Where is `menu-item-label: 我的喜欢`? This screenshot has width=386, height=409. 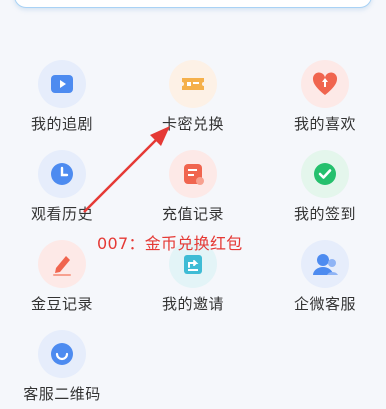
menu-item-label: 我的喜欢 is located at coordinates (324, 124).